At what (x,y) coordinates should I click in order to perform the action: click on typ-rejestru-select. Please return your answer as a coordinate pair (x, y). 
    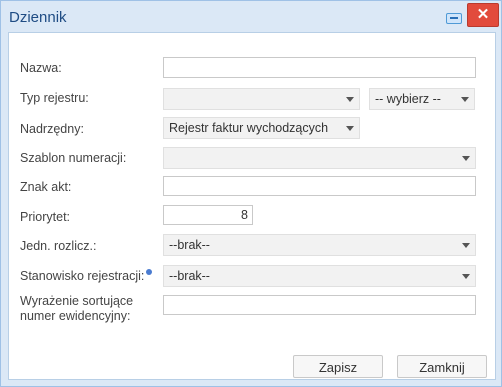
    Looking at the image, I should click on (261, 99).